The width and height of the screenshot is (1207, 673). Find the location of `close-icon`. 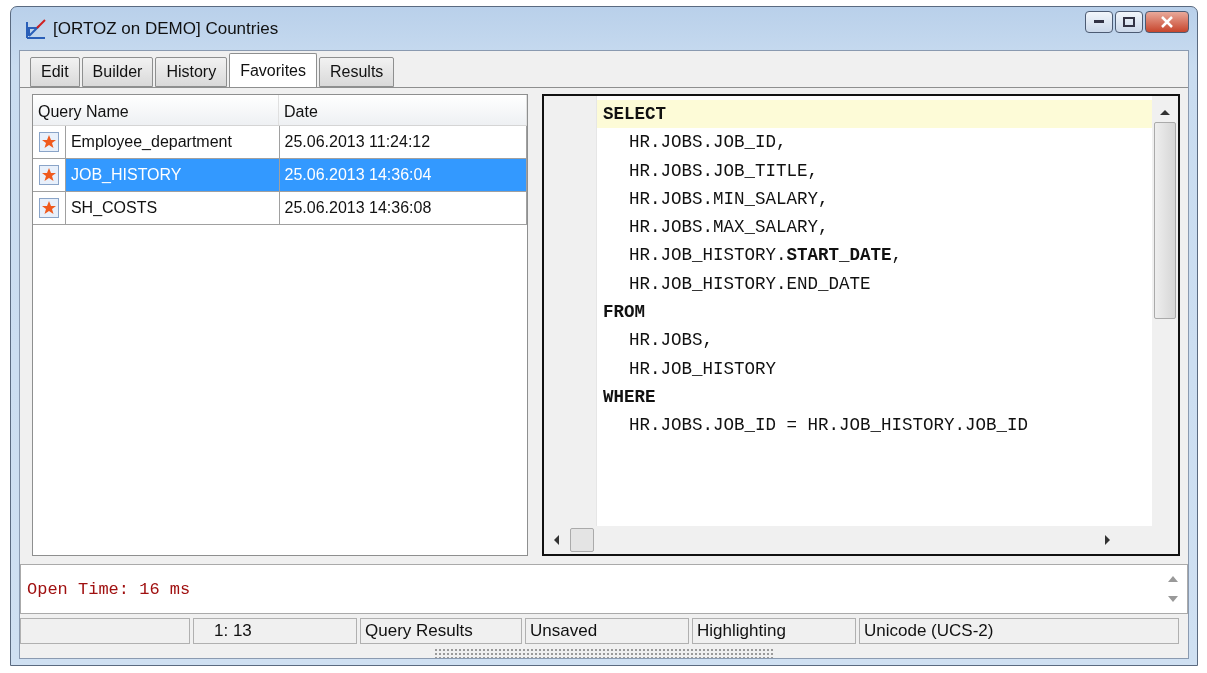

close-icon is located at coordinates (1167, 21).